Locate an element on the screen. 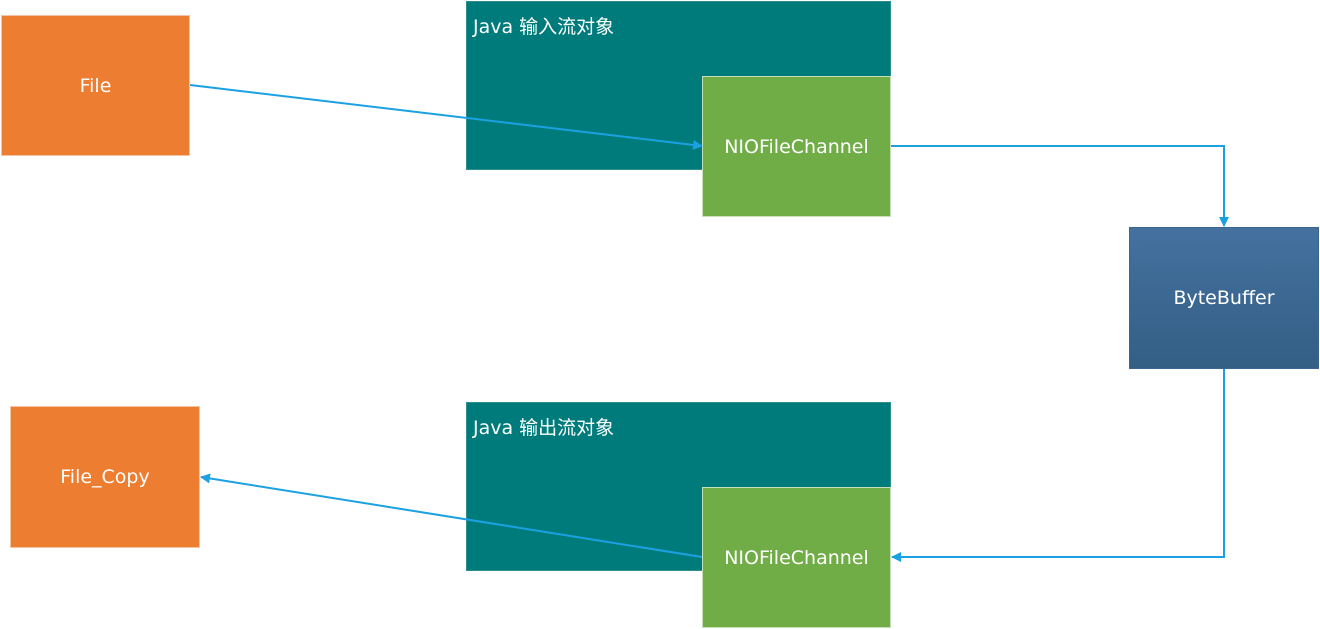  file-label: File is located at coordinates (95, 85).